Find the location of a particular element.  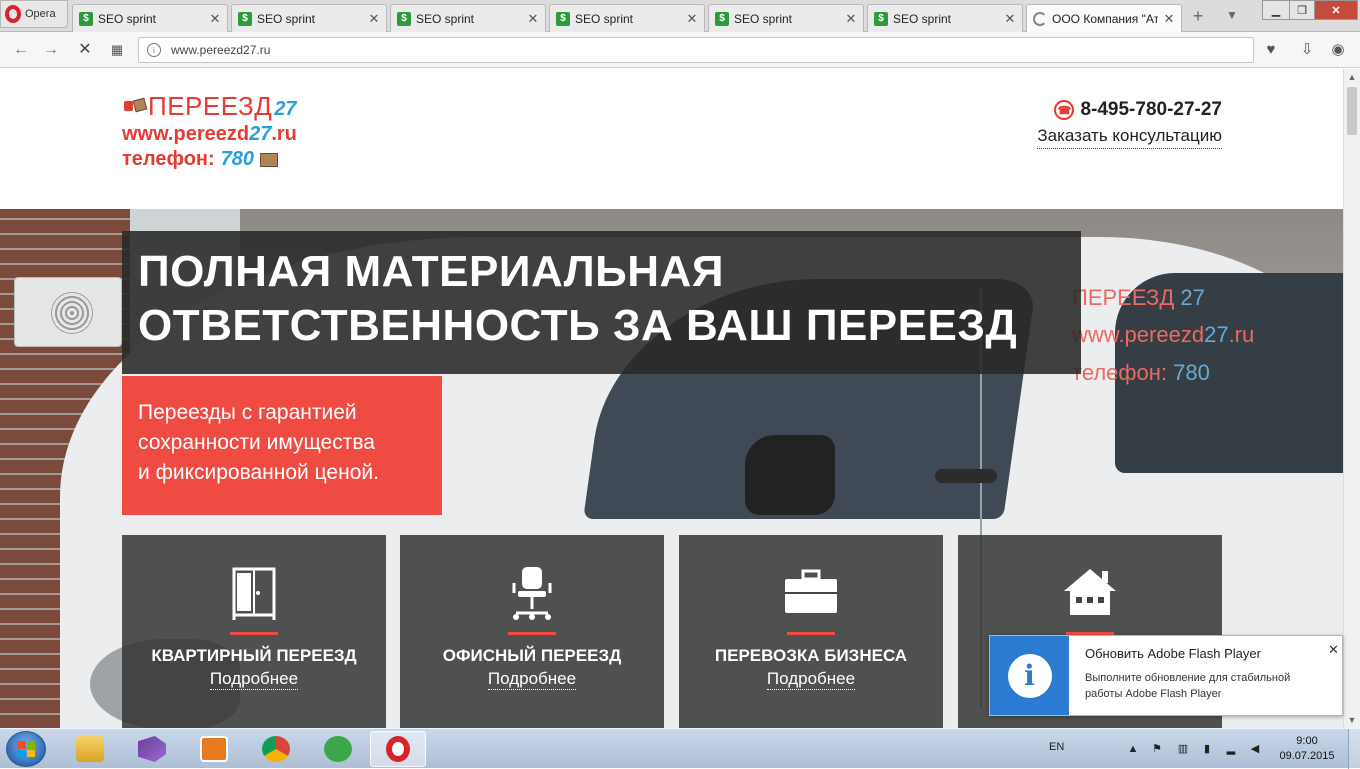

tab-title: ООО Компания "Ат is located at coordinates (1105, 18).